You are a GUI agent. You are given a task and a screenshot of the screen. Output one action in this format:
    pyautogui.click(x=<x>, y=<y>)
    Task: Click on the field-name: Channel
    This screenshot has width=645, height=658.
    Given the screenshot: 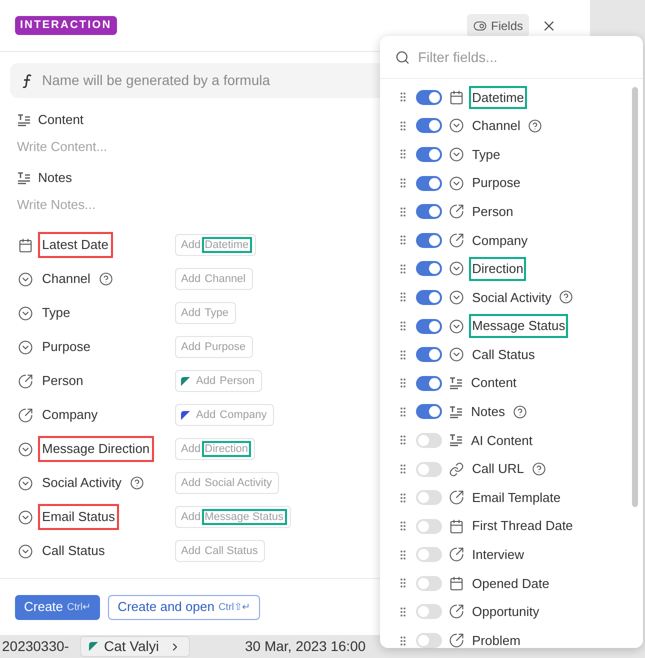 What is the action you would take?
    pyautogui.click(x=496, y=126)
    